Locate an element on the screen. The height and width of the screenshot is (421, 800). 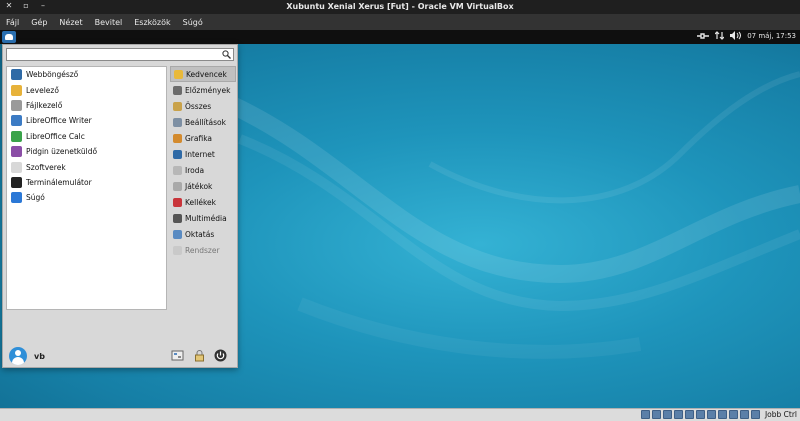
host-menubar: Fájl Gép Nézet Bevitel Eszközök Súgó is located at coordinates (400, 22).